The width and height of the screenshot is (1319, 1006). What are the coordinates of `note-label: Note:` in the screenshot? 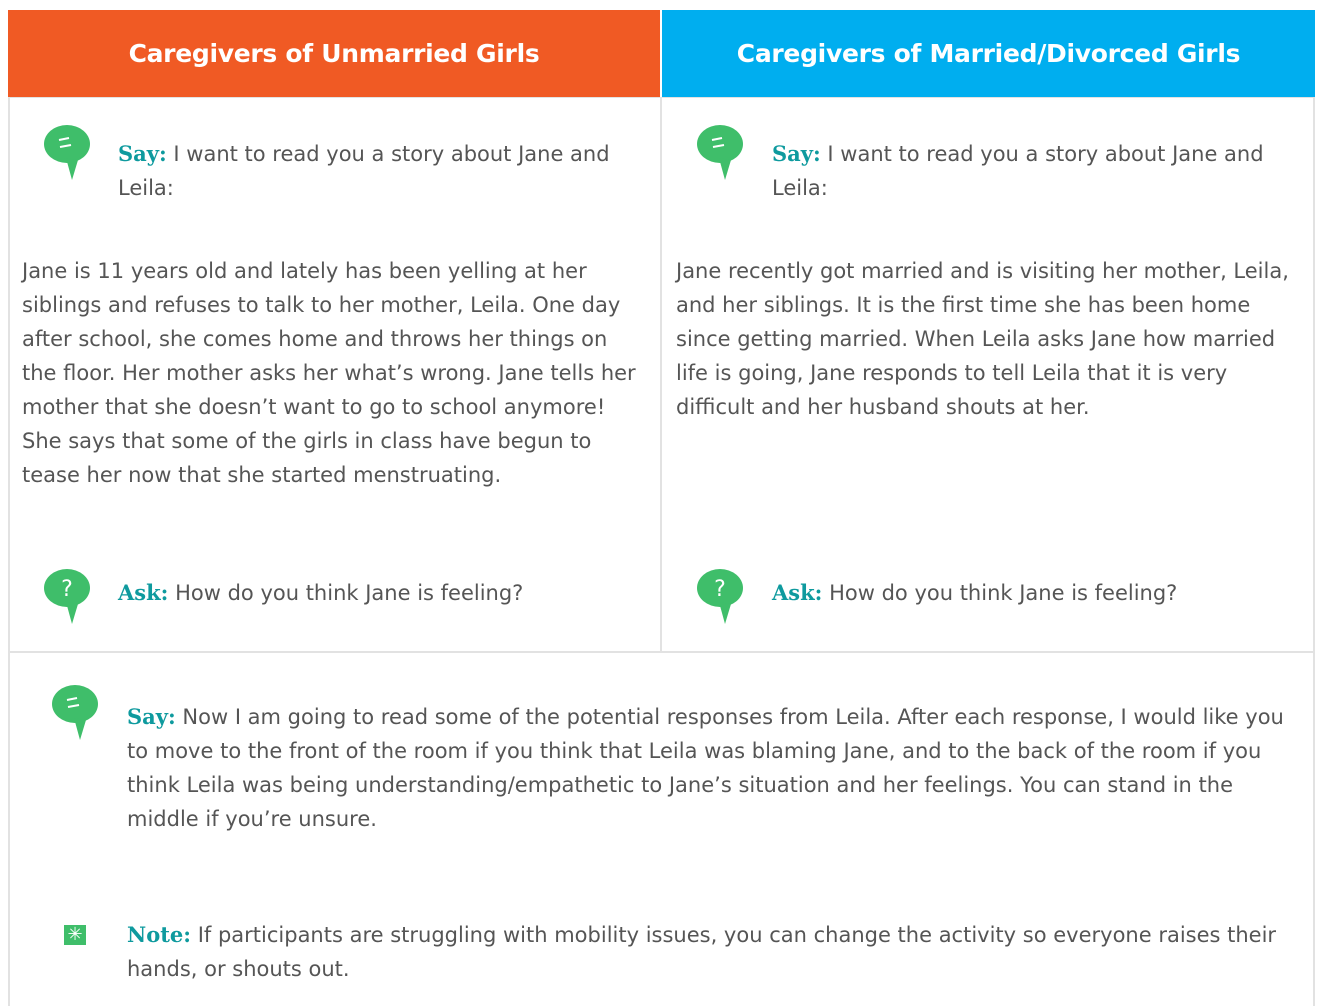 It's located at (159, 934).